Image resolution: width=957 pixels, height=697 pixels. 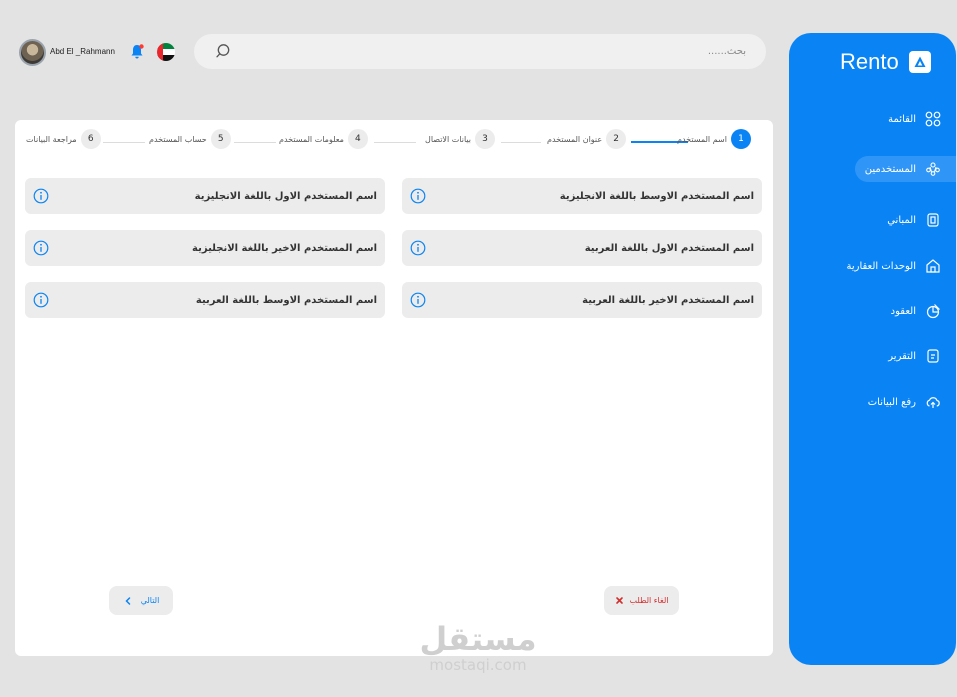 What do you see at coordinates (668, 300) in the screenshot?
I see `field-label: اسم المستخدم الاخير باللغة العربية` at bounding box center [668, 300].